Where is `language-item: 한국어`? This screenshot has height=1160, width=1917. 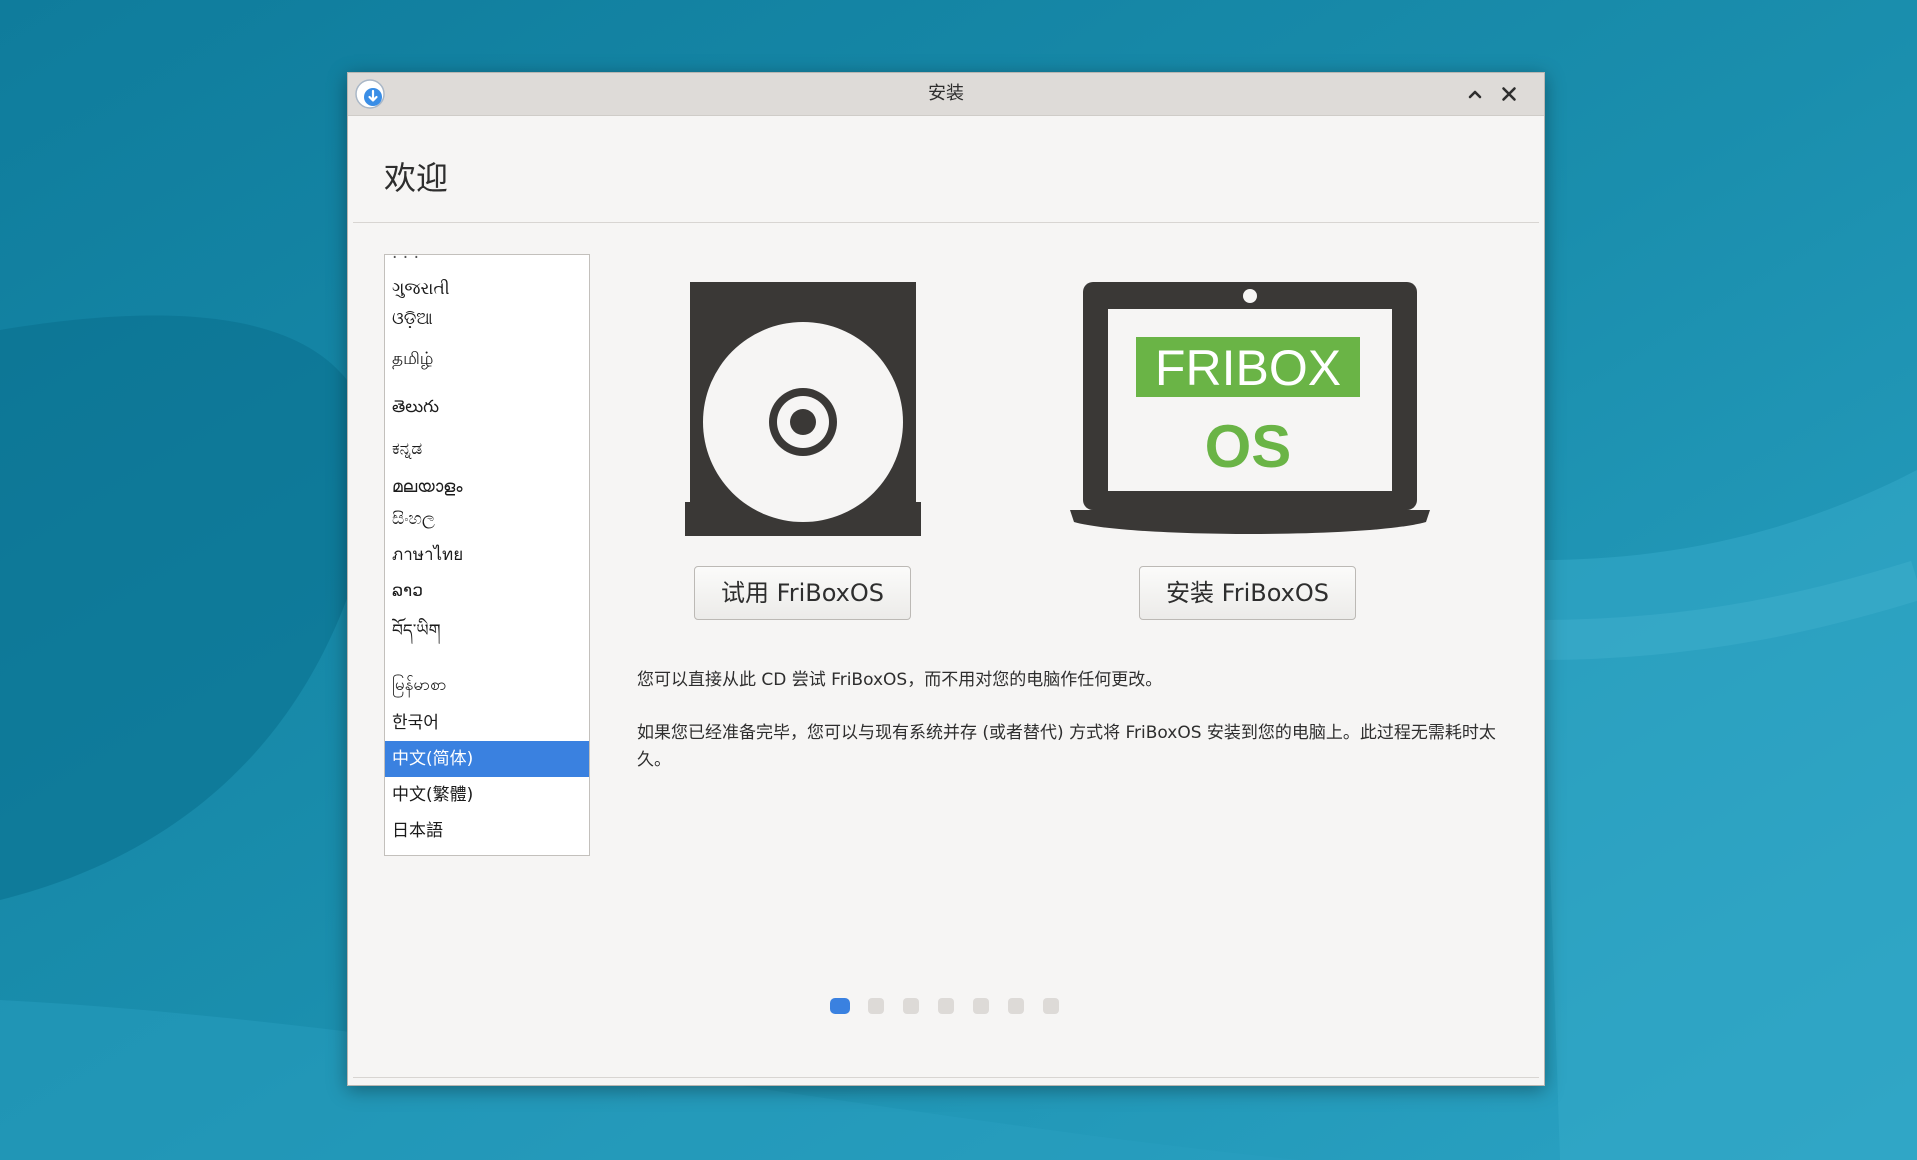
language-item: 한국어 is located at coordinates (487, 723).